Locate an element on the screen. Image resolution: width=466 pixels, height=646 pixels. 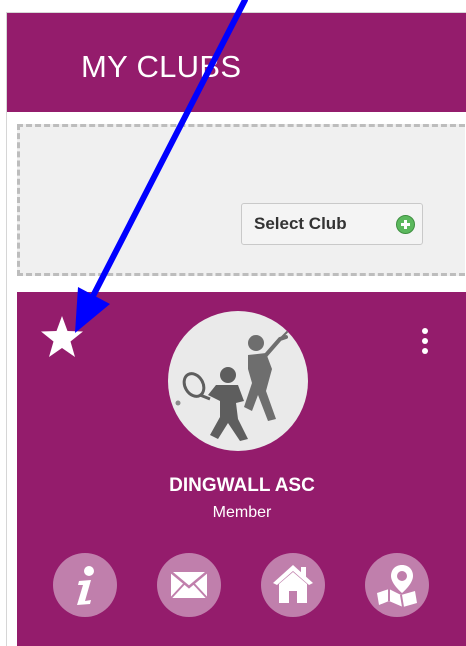
plus-circle-icon is located at coordinates (405, 224).